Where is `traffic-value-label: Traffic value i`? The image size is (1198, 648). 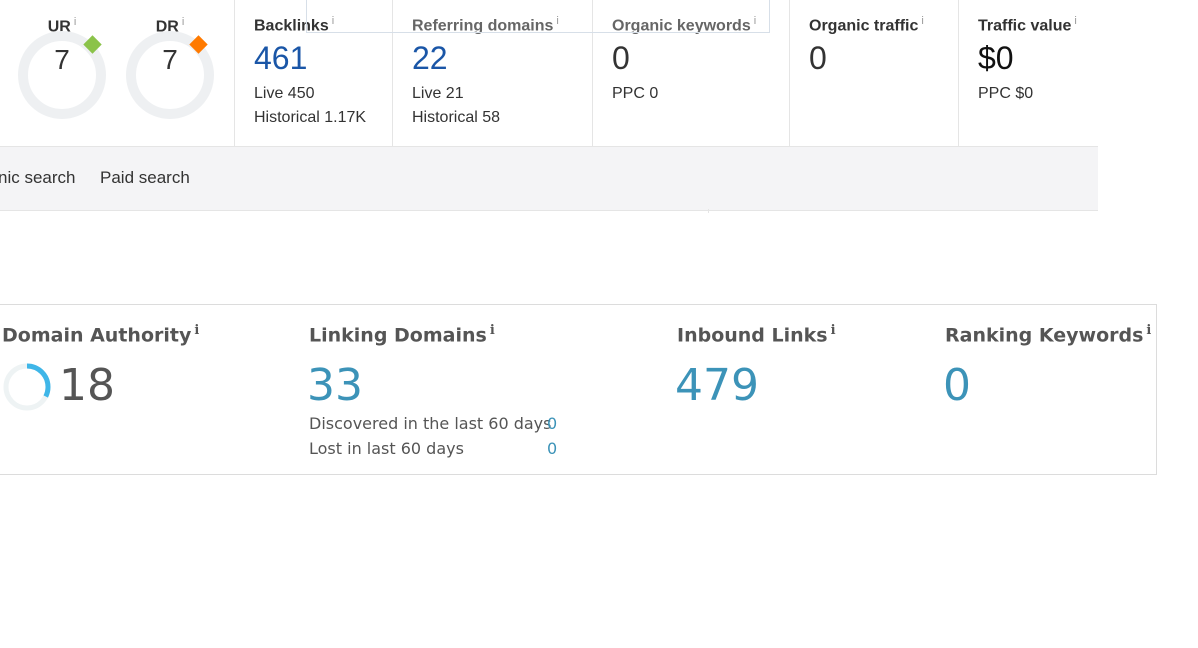 traffic-value-label: Traffic value i is located at coordinates (1027, 25).